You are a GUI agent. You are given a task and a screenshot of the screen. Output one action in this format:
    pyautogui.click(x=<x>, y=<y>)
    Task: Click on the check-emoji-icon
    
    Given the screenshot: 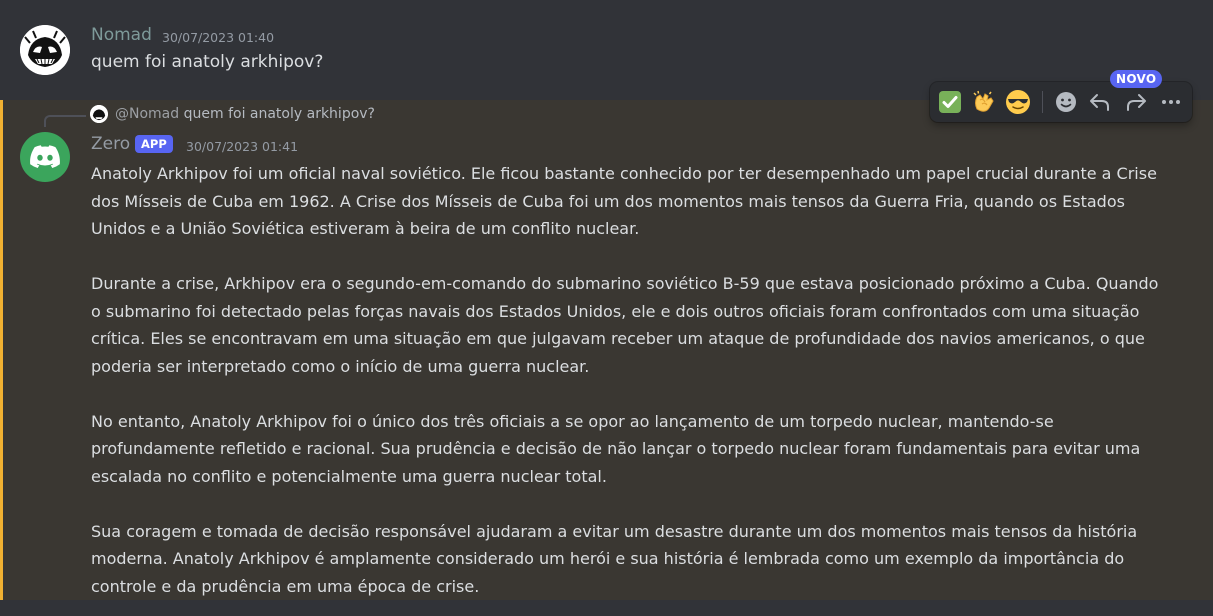 What is the action you would take?
    pyautogui.click(x=950, y=102)
    